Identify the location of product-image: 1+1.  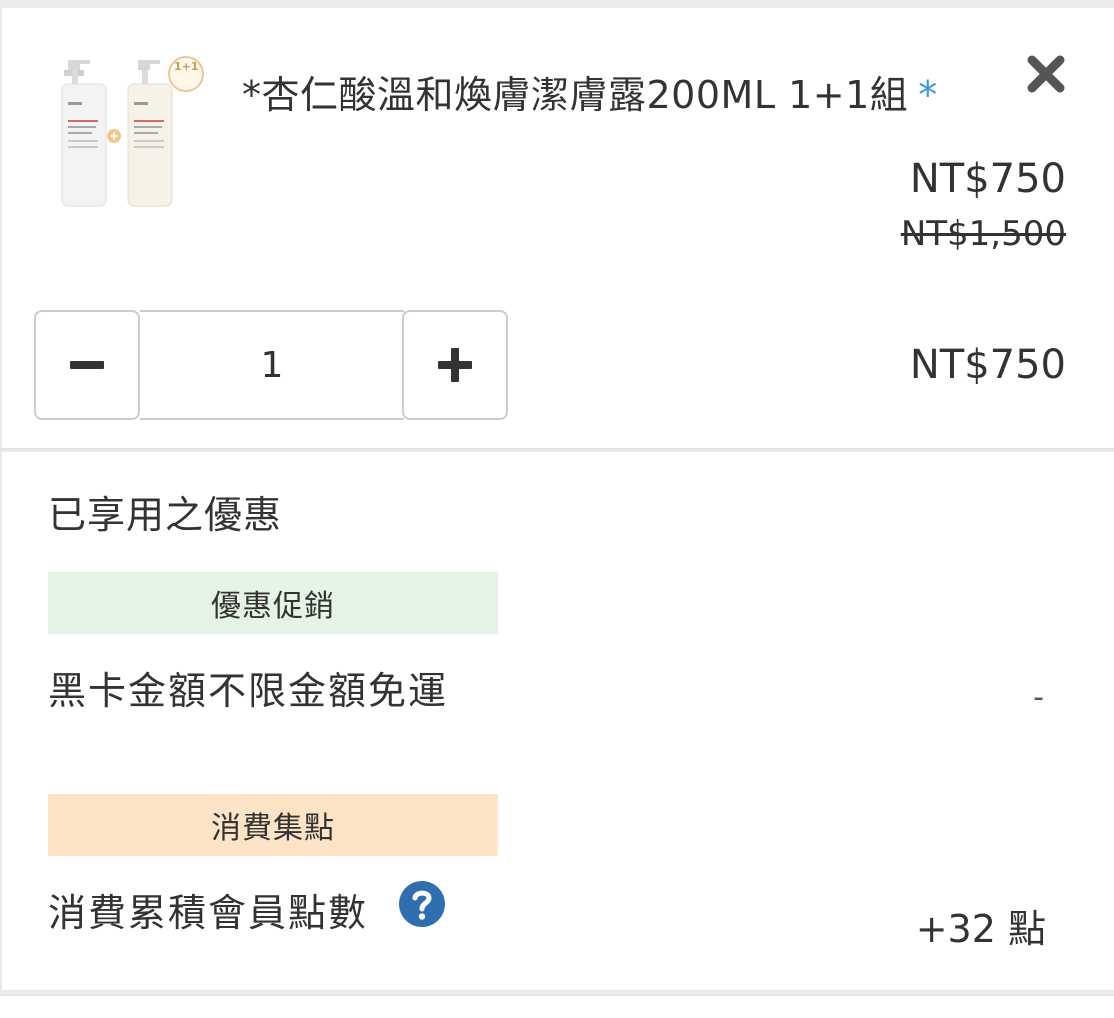
(130, 130).